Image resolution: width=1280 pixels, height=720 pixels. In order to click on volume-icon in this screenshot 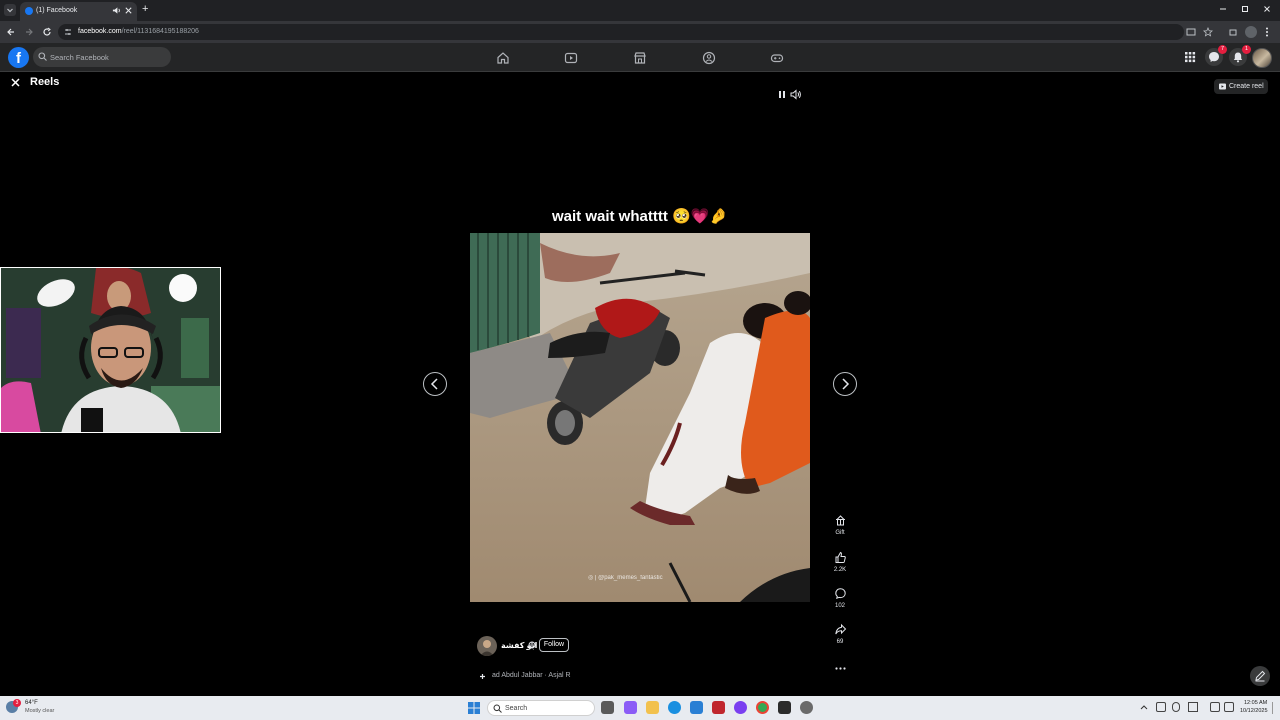, I will do `click(796, 94)`.